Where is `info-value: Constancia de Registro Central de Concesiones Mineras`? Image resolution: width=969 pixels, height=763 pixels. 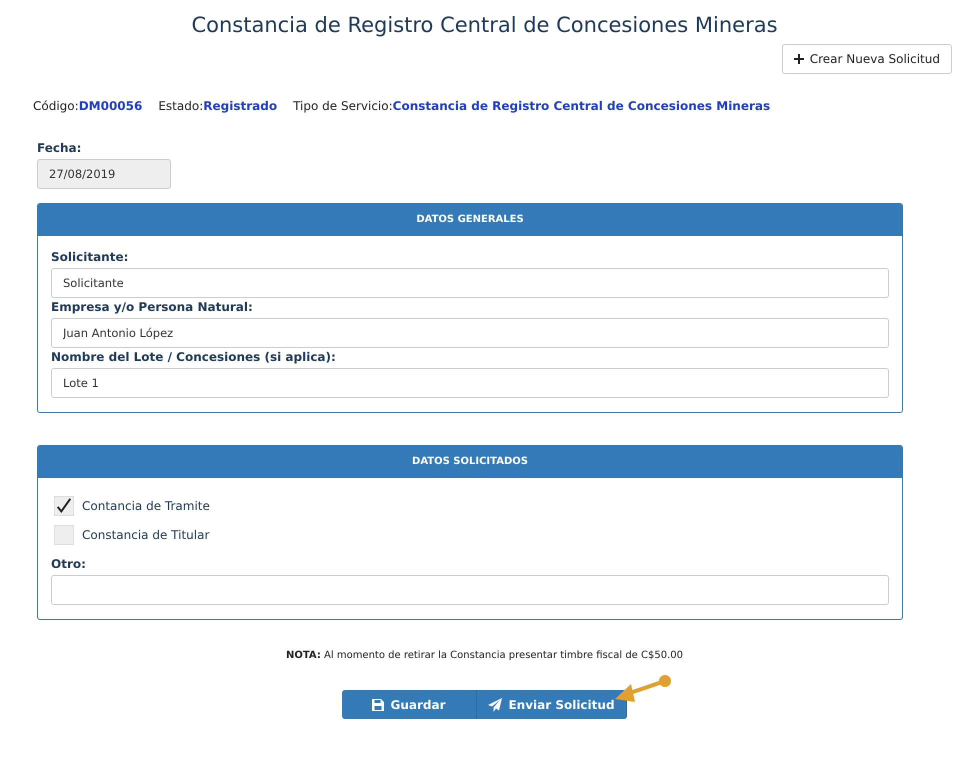 info-value: Constancia de Registro Central de Concesiones Mineras is located at coordinates (581, 106).